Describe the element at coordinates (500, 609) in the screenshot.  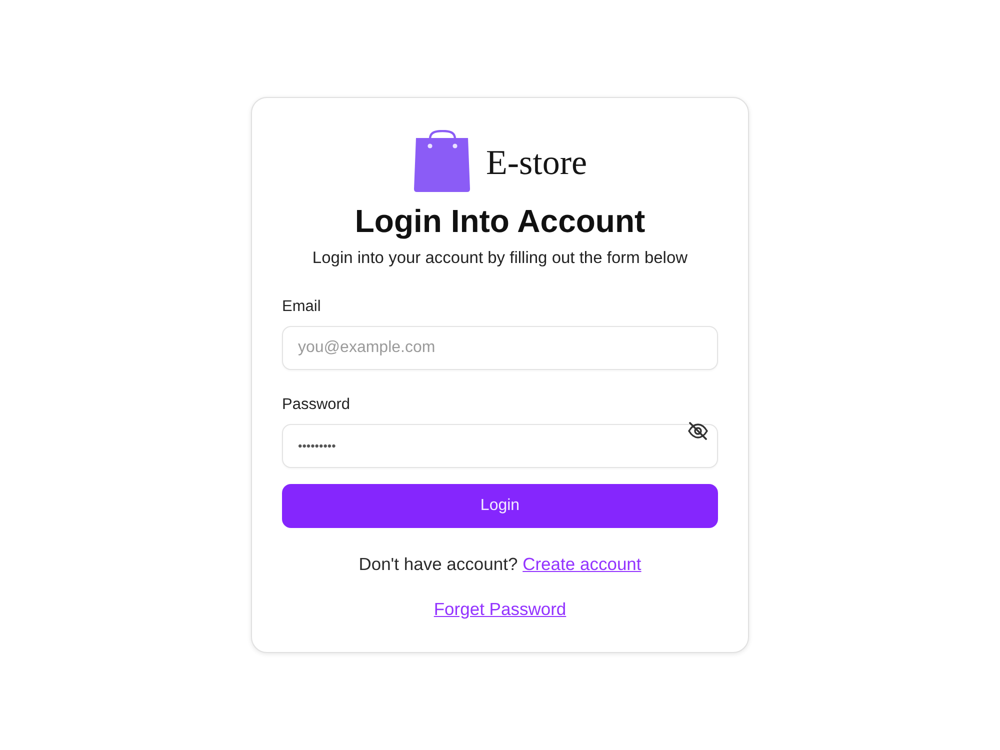
I see `forgot-password-link: Forget Password` at that location.